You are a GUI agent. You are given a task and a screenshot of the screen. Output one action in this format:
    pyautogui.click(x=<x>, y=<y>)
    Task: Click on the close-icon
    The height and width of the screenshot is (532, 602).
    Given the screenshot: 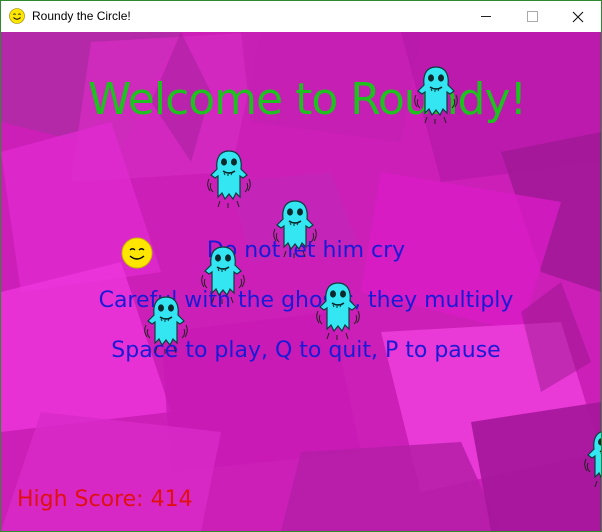 What is the action you would take?
    pyautogui.click(x=578, y=16)
    